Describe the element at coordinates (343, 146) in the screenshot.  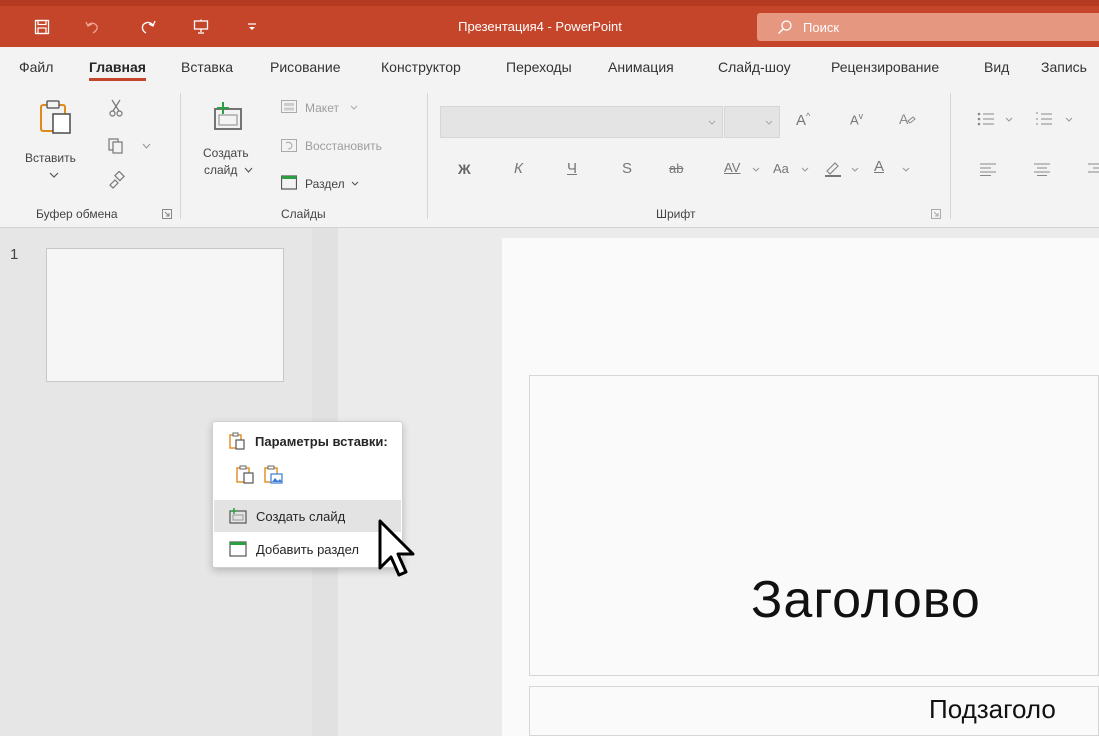
I see `reset-label: Восстановить` at that location.